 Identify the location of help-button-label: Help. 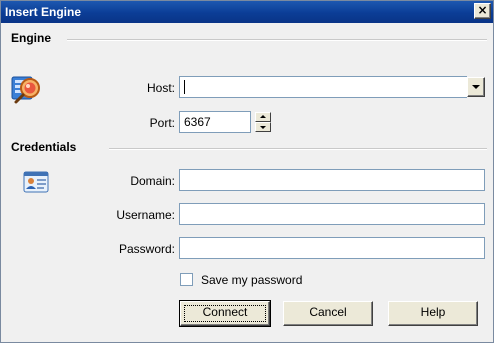
(433, 312).